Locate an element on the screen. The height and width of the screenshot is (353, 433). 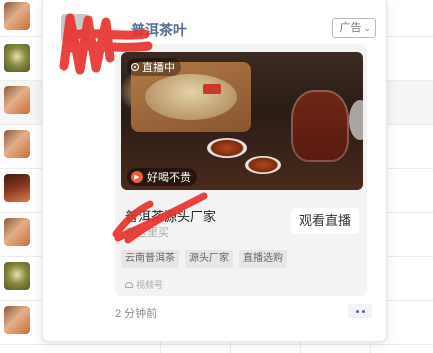
account-avatar is located at coordinates (75, 28).